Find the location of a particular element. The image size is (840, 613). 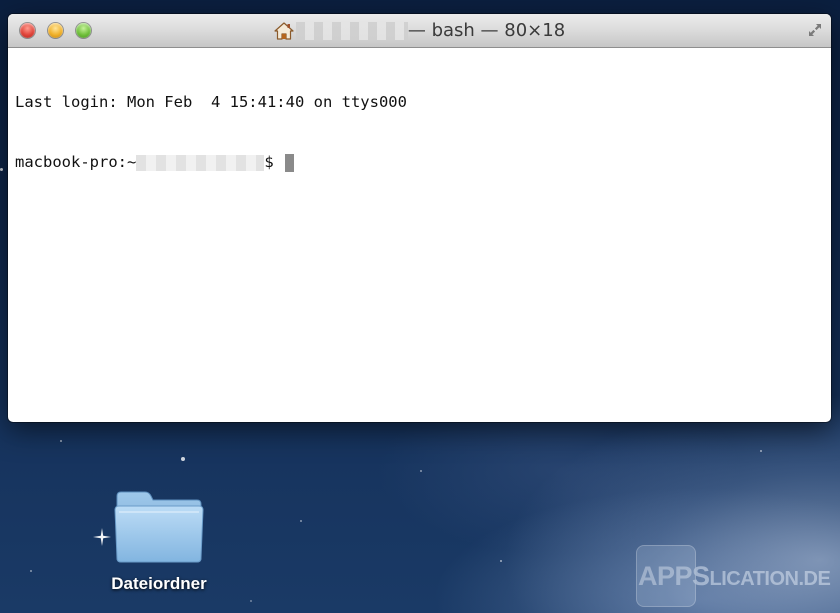

fullscreen-icon is located at coordinates (815, 30).